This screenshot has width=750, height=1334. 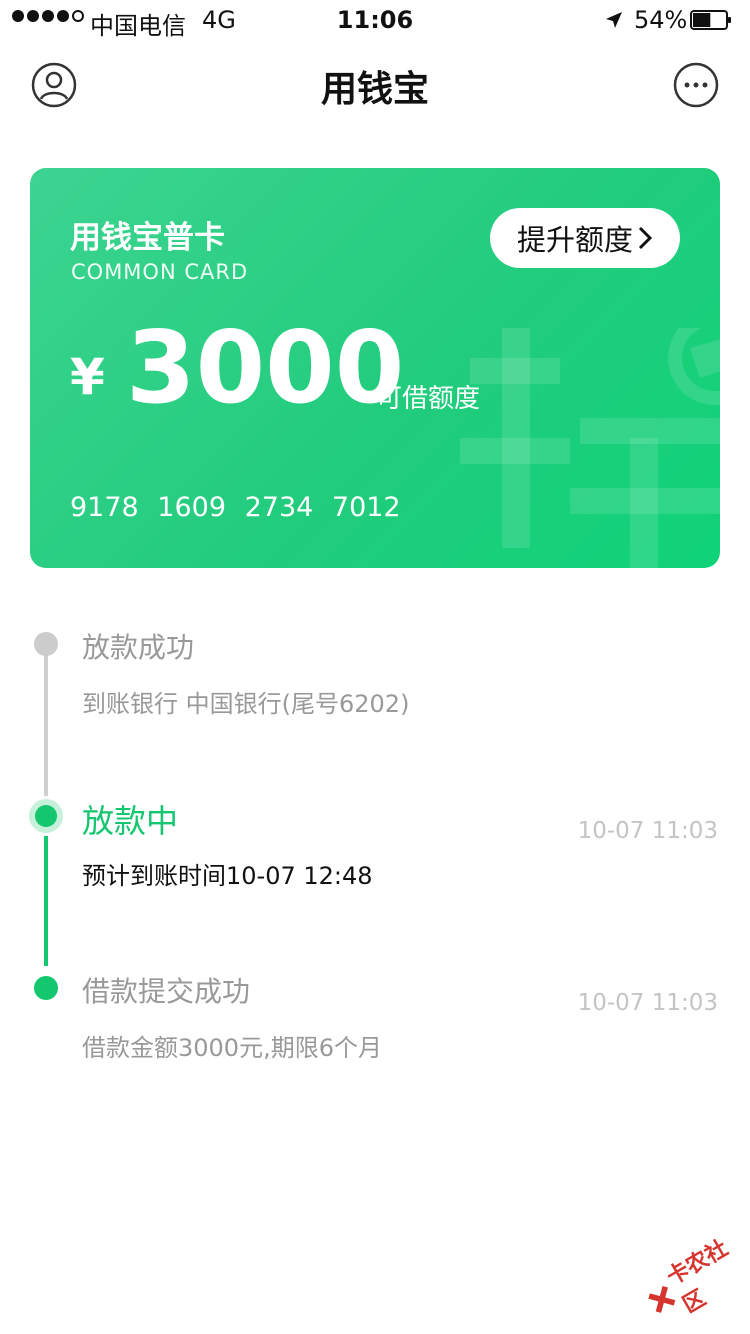 I want to click on money-watermark-icon, so click(x=590, y=448).